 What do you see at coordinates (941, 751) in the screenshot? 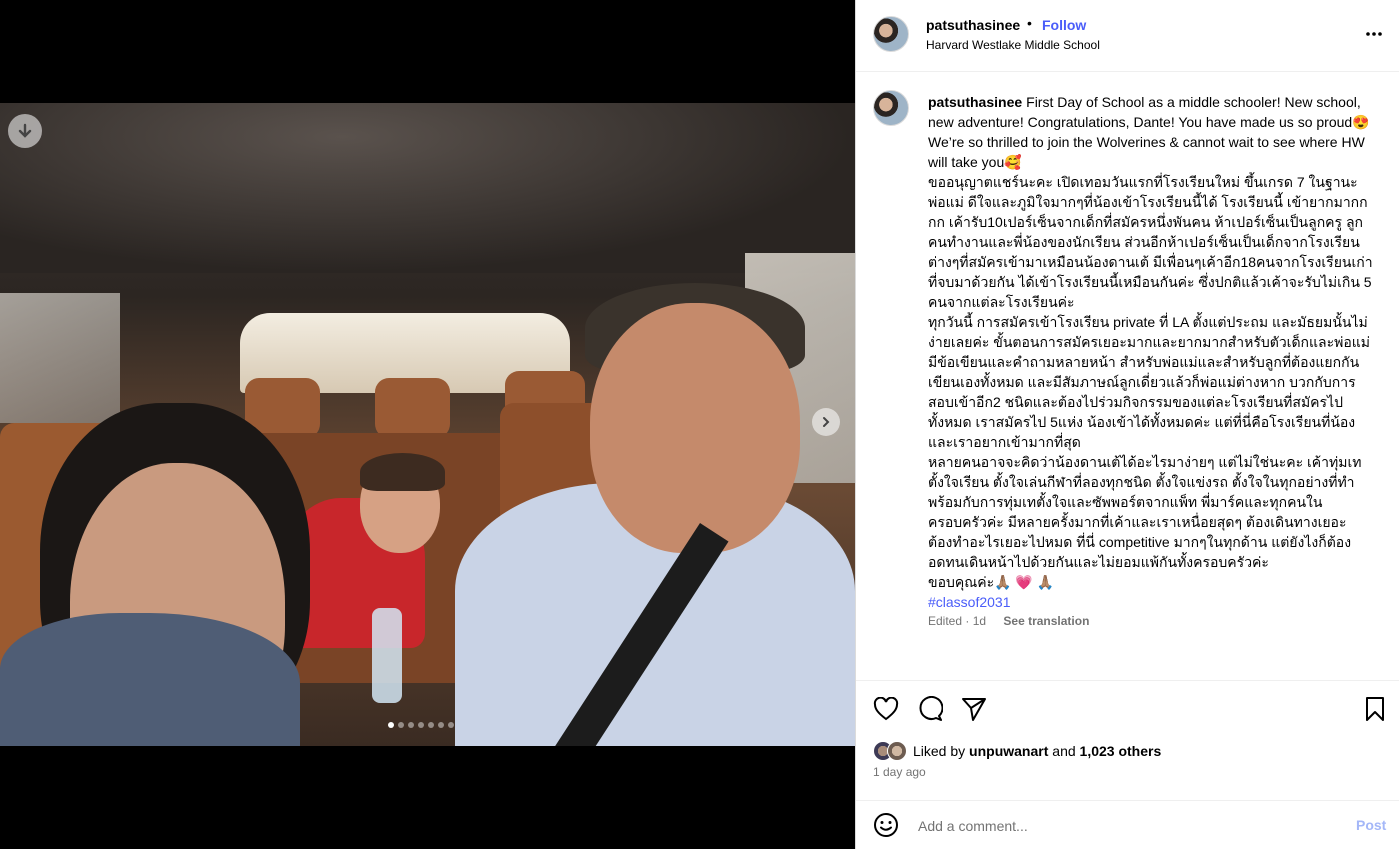
I see `likes-prefix: Liked by` at bounding box center [941, 751].